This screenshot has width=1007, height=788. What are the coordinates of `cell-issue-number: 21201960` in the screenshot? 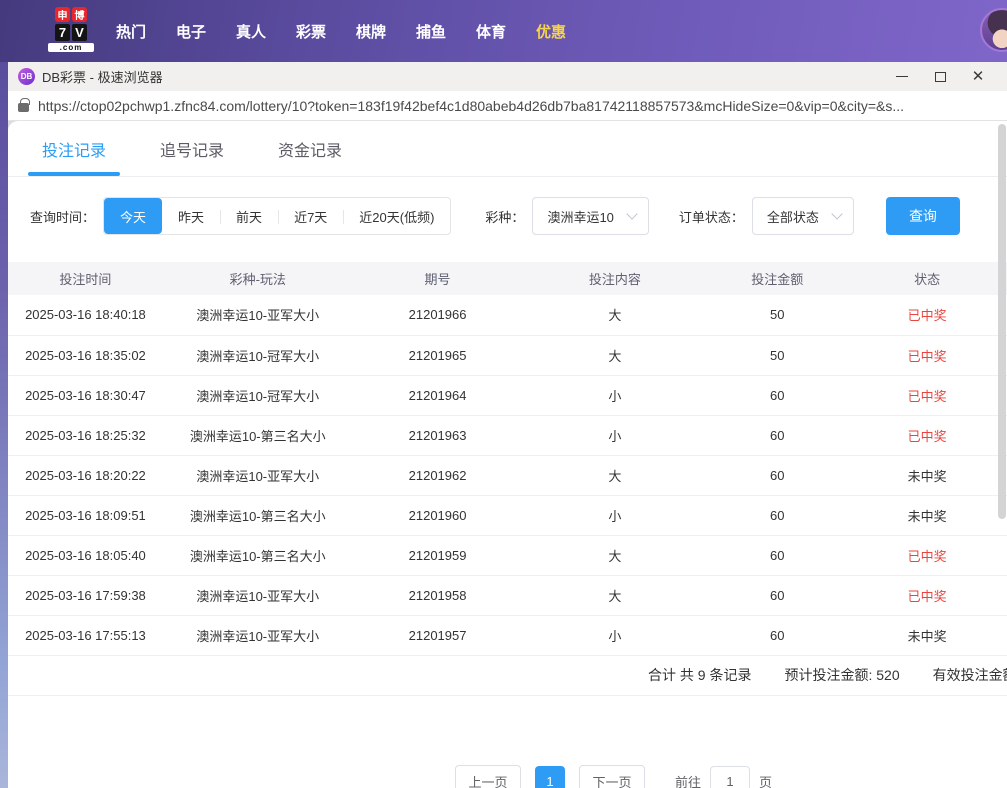 It's located at (437, 515).